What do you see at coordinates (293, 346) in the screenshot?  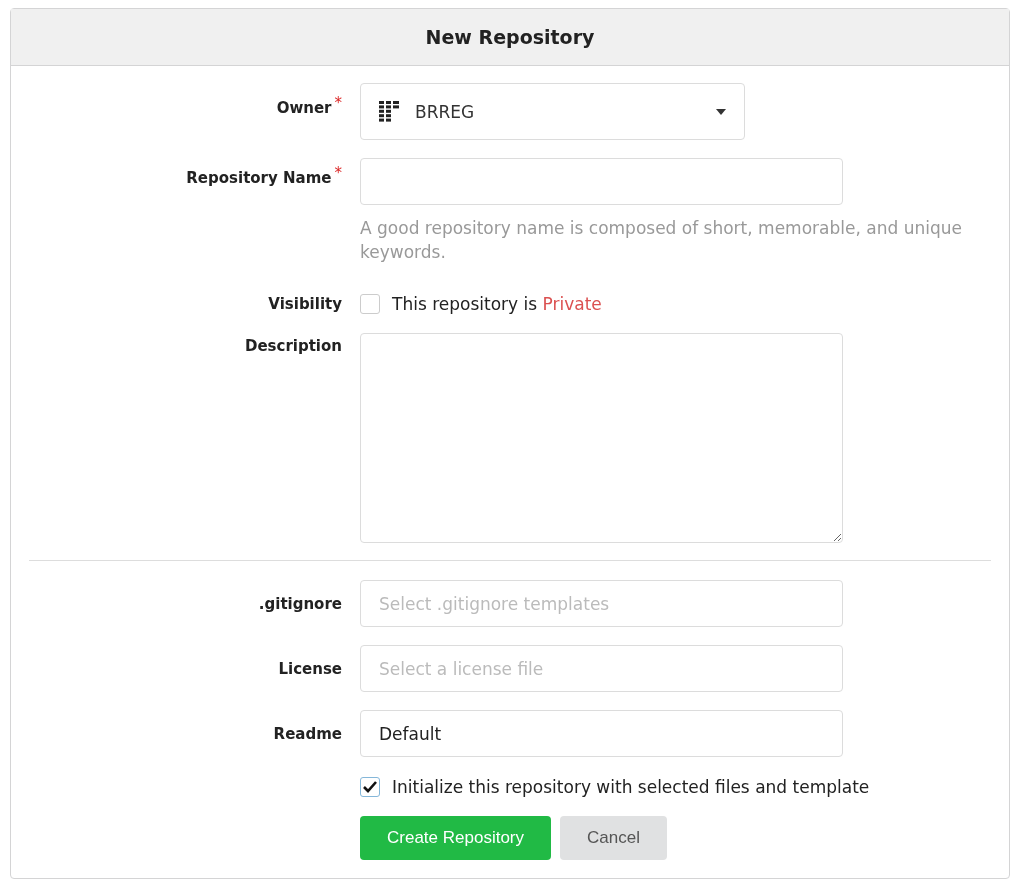 I see `field-label: Description` at bounding box center [293, 346].